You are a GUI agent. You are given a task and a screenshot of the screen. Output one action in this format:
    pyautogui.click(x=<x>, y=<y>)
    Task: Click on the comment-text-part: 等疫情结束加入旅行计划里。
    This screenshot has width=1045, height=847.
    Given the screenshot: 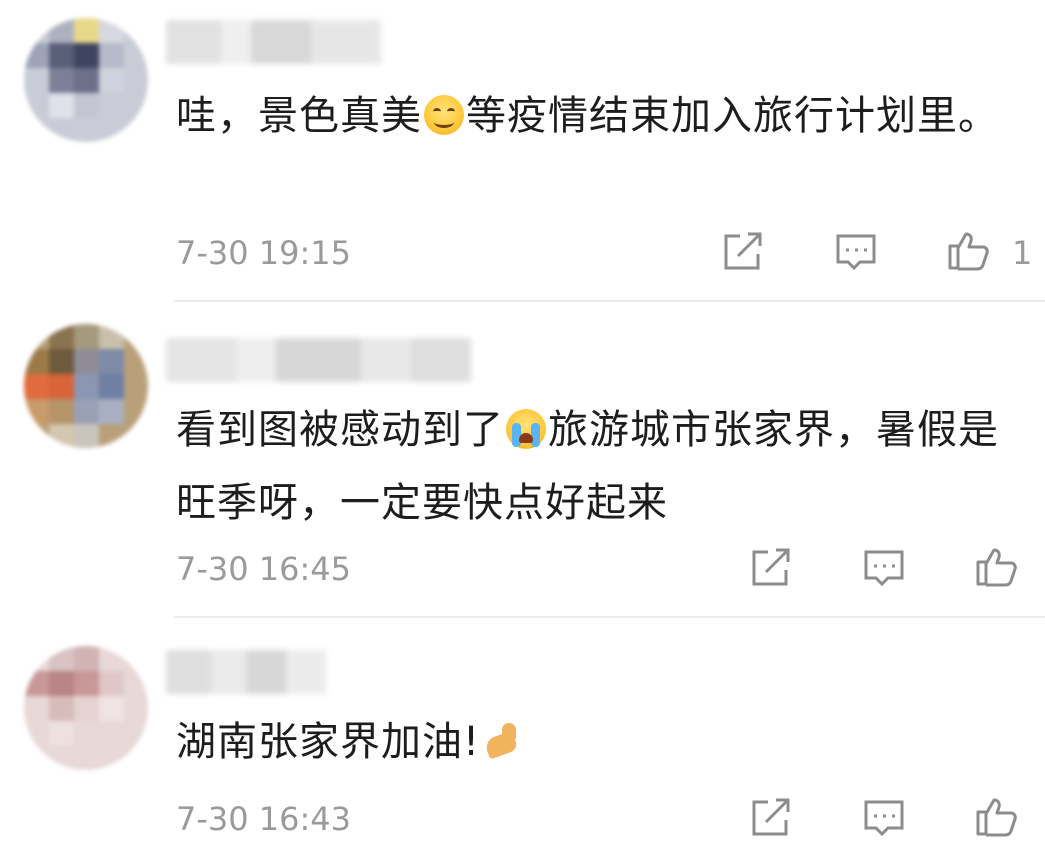 What is the action you would take?
    pyautogui.click(x=732, y=116)
    